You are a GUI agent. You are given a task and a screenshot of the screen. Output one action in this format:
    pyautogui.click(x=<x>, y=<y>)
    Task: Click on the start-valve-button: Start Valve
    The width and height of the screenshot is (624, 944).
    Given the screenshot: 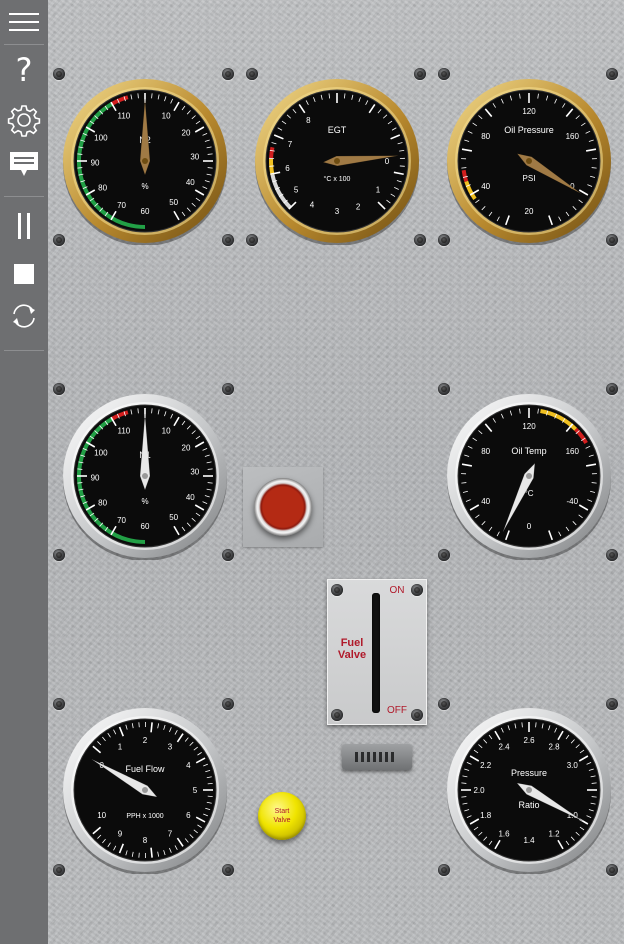 What is the action you would take?
    pyautogui.click(x=282, y=816)
    